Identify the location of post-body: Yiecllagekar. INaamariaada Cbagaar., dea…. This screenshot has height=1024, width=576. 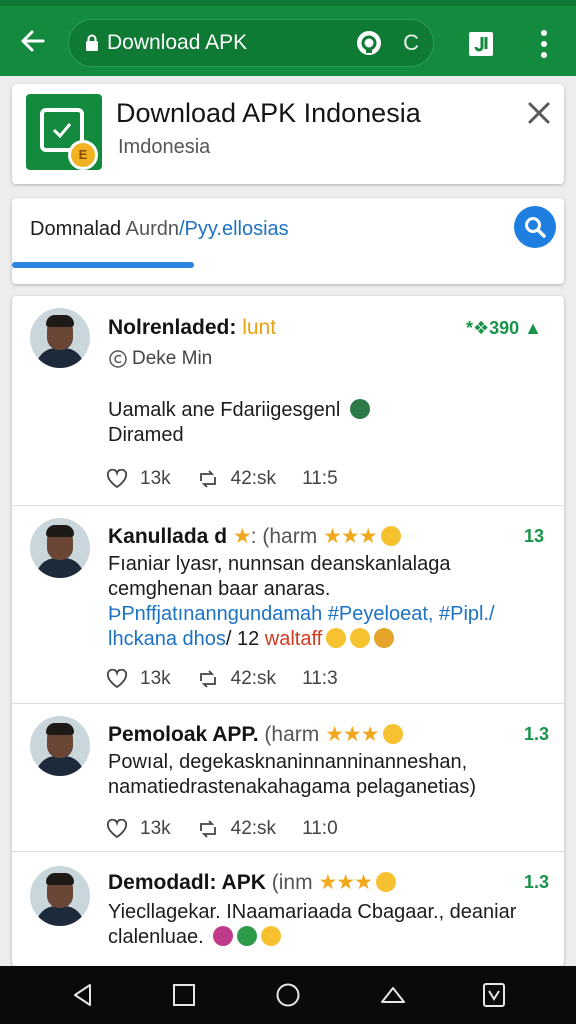
(328, 925).